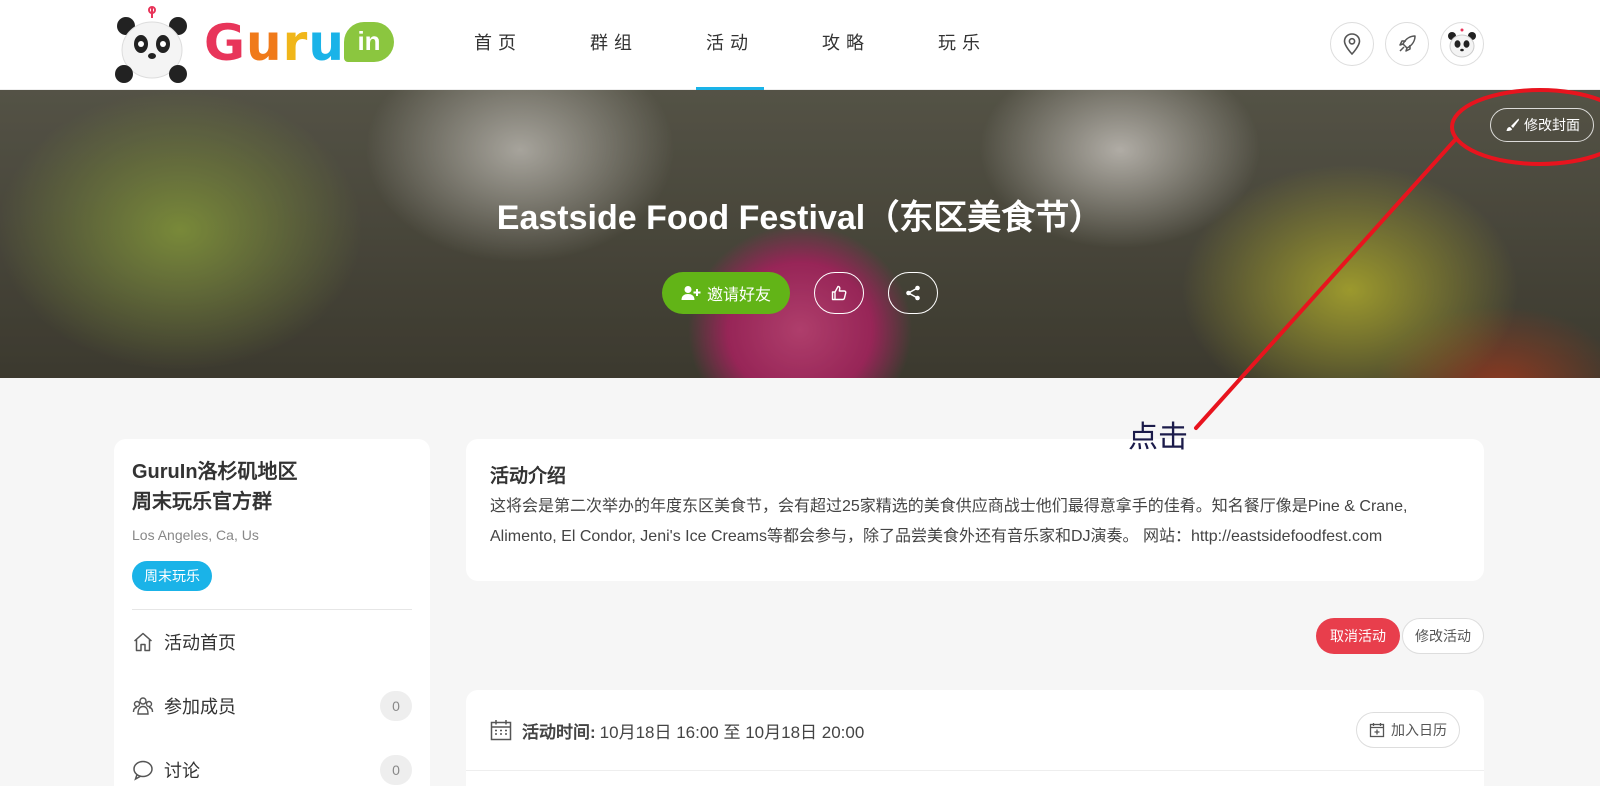 The height and width of the screenshot is (786, 1600). What do you see at coordinates (559, 732) in the screenshot?
I see `event-time-label: 活动时间:` at bounding box center [559, 732].